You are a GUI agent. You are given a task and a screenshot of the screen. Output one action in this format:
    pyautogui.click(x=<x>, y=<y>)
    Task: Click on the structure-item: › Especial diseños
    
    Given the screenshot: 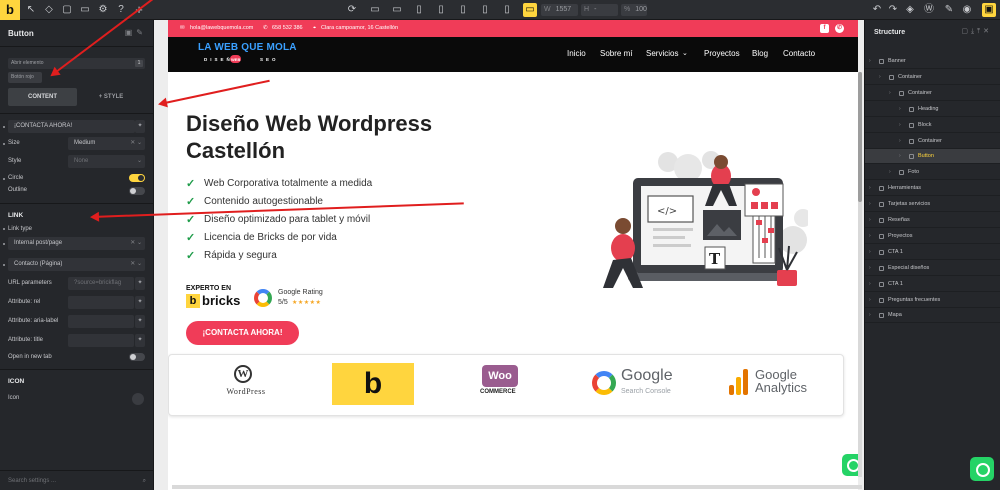 What is the action you would take?
    pyautogui.click(x=932, y=268)
    